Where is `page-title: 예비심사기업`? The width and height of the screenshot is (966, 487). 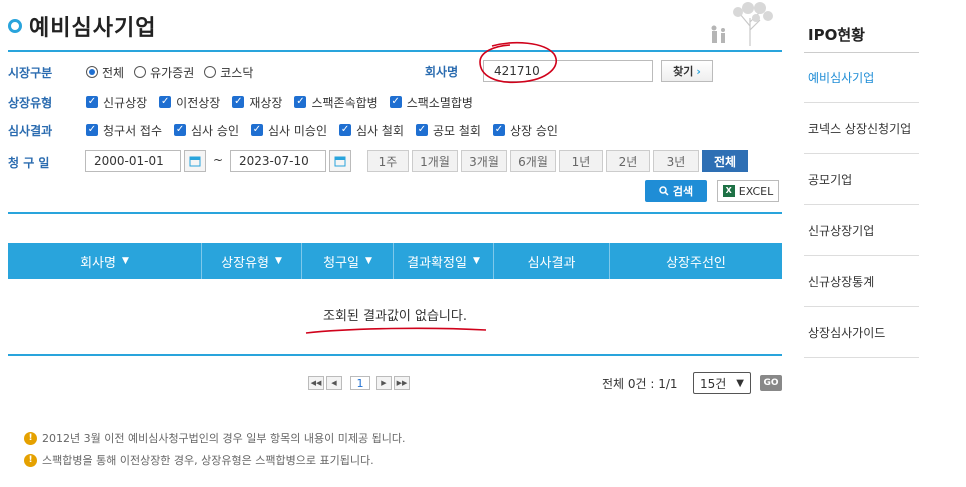 page-title: 예비심사기업 is located at coordinates (93, 28).